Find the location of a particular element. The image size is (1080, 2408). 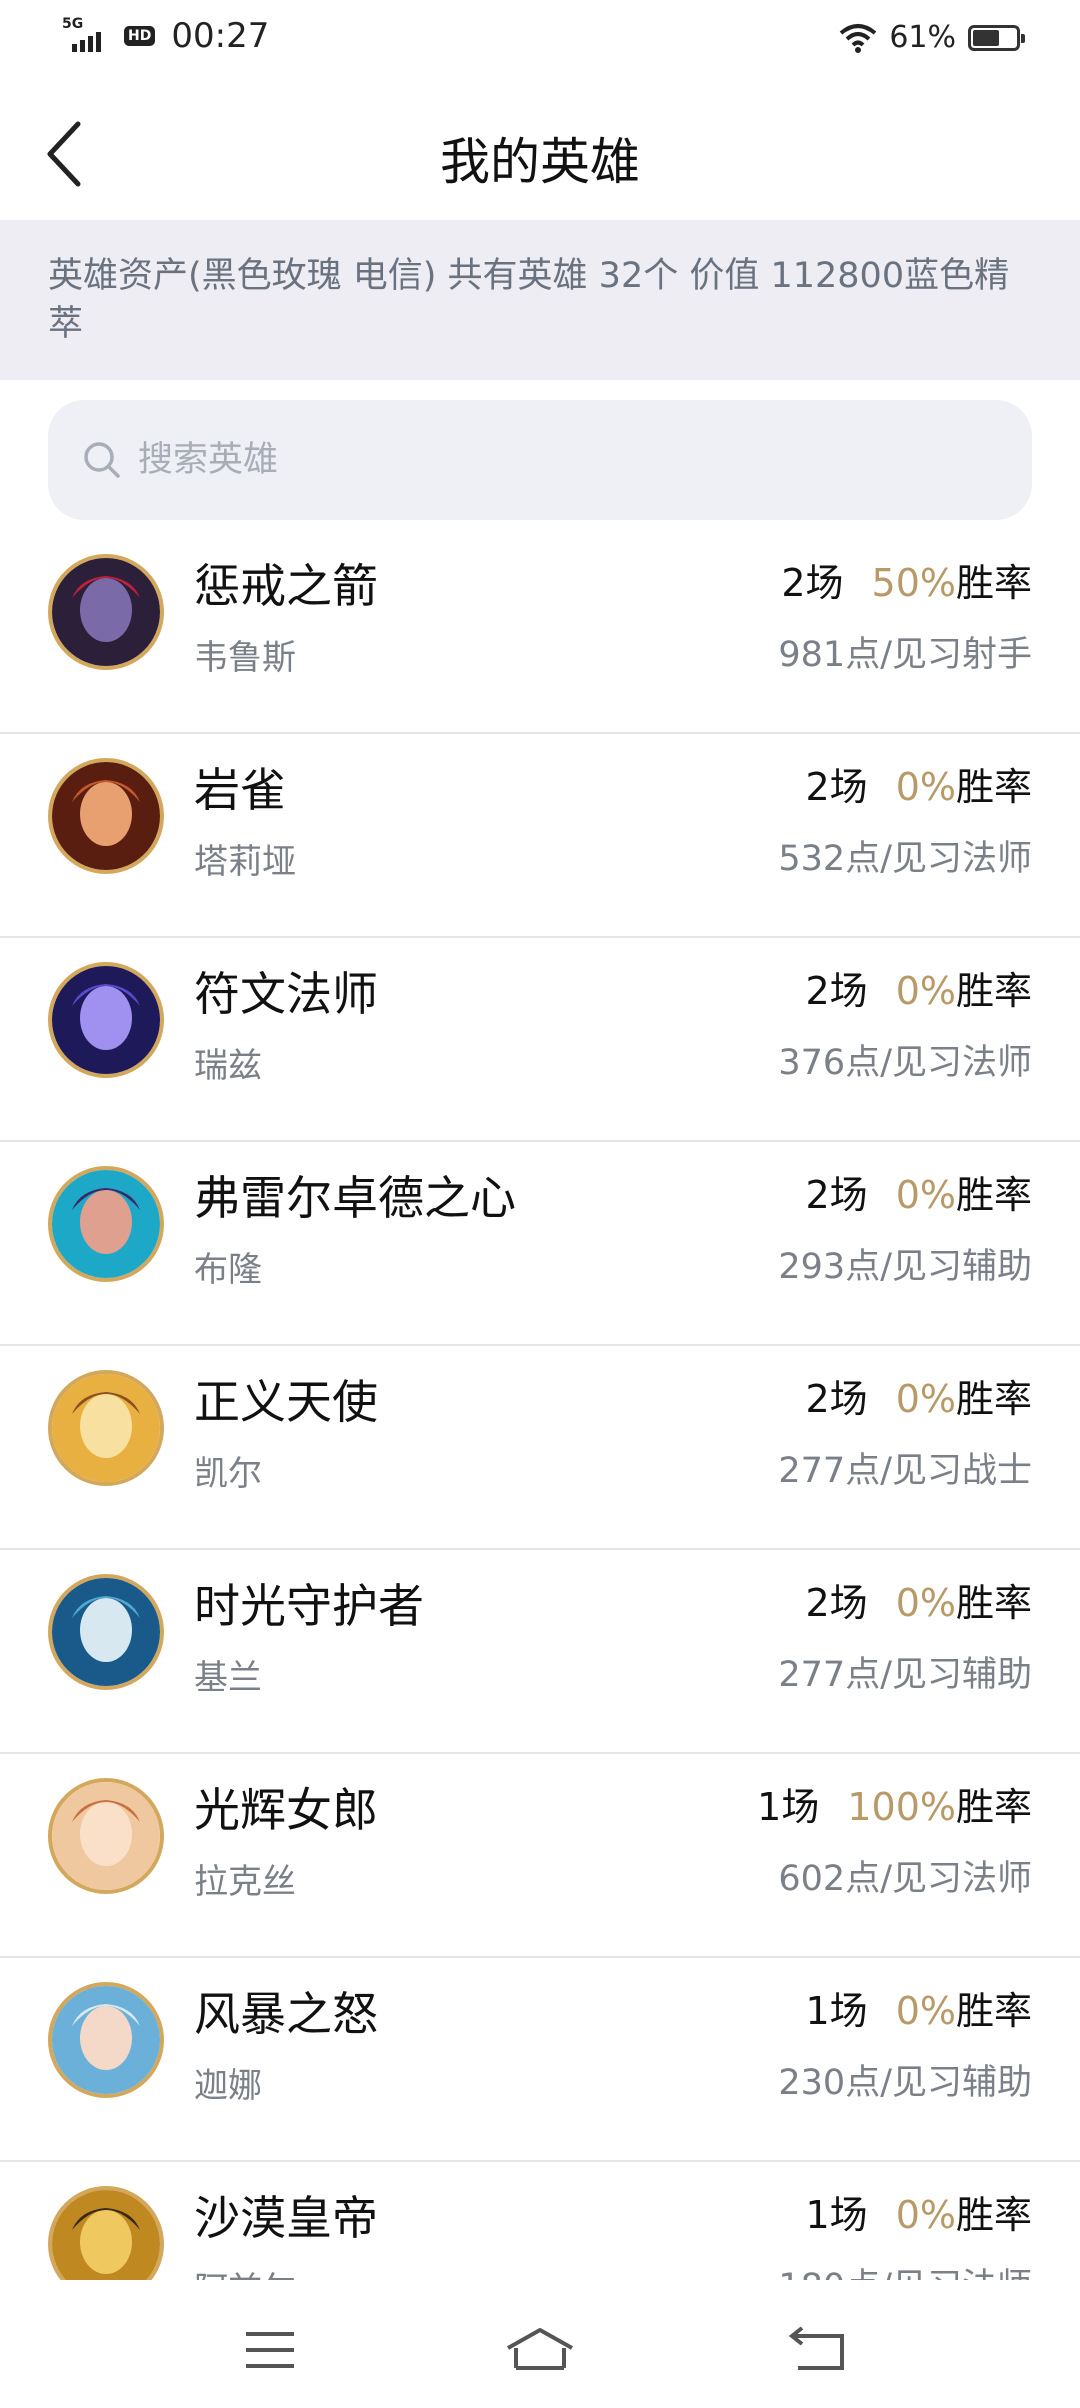

battery-icon is located at coordinates (996, 37).